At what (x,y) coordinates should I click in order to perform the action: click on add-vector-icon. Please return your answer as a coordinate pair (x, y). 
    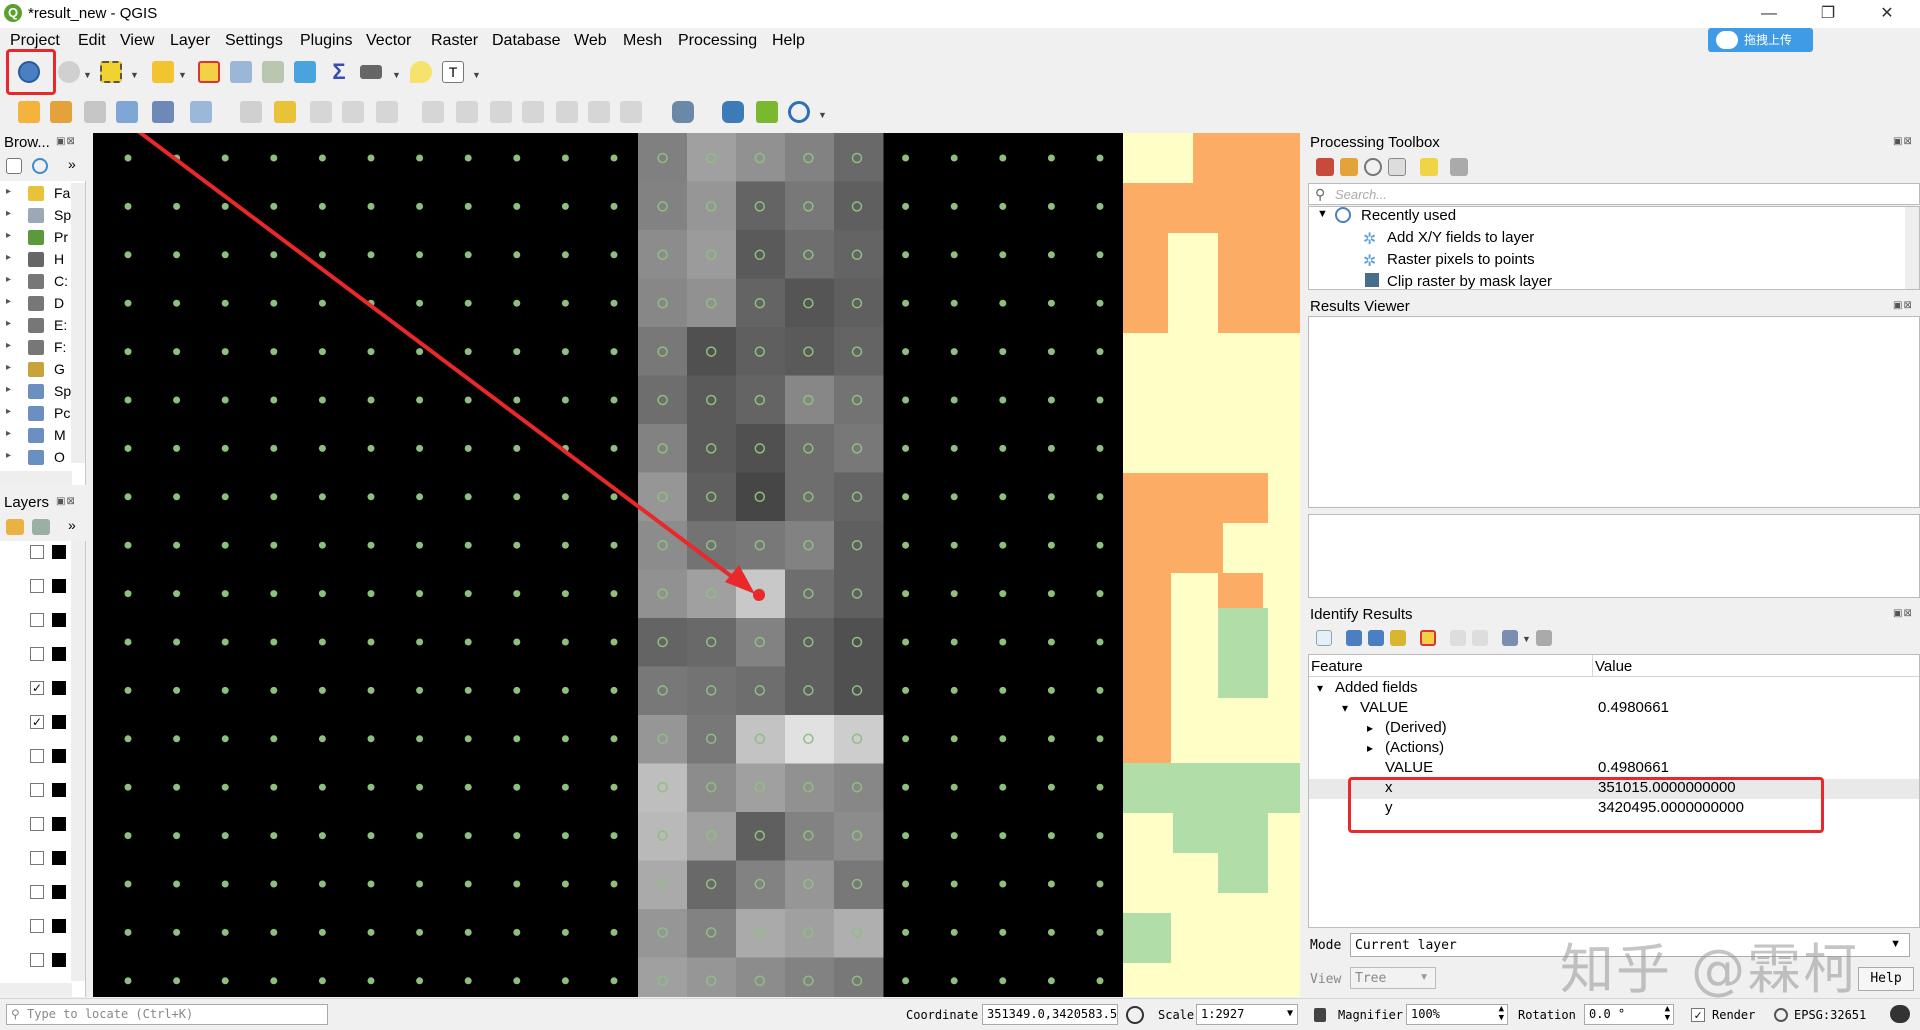
    Looking at the image, I should click on (95, 112).